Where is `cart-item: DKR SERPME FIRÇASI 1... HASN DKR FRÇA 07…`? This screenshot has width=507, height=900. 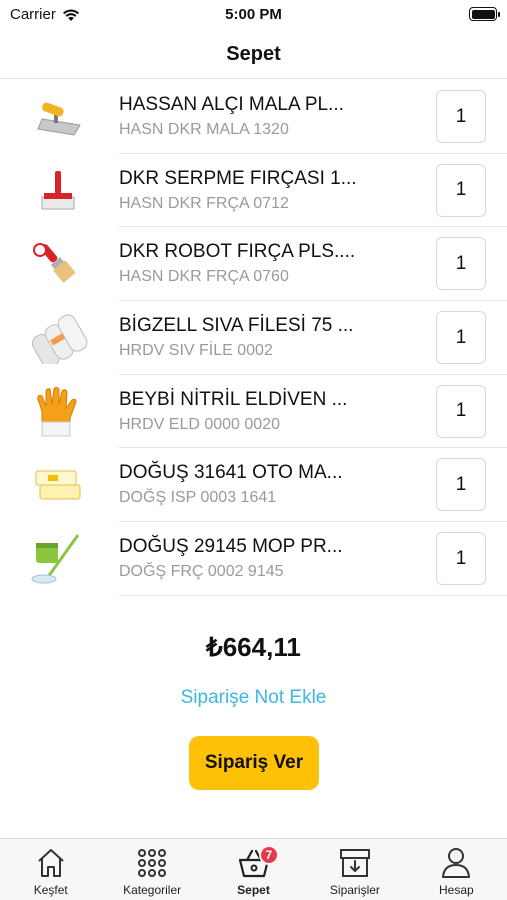 cart-item: DKR SERPME FIRÇASI 1... HASN DKR FRÇA 07… is located at coordinates (253, 191).